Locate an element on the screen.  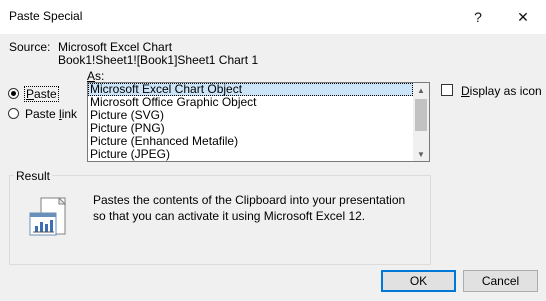
display-as-icon-label: Display as icon is located at coordinates (501, 91).